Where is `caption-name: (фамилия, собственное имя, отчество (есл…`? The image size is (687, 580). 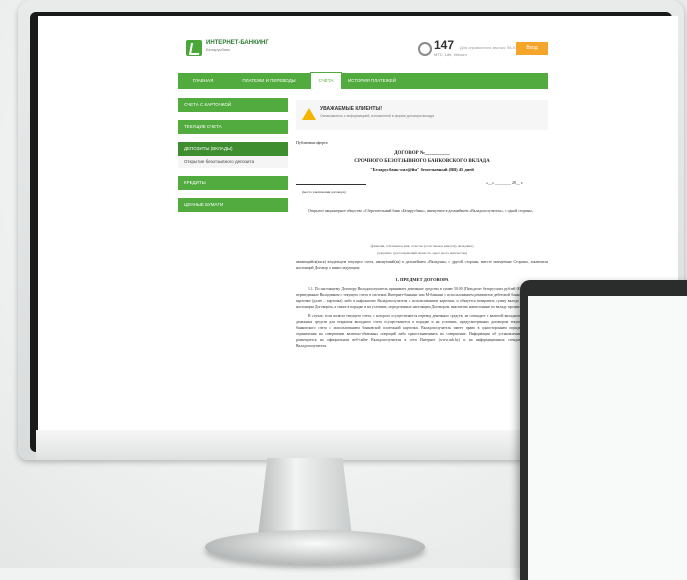
caption-name: (фамилия, собственное имя, отчество (есл… is located at coordinates (422, 246).